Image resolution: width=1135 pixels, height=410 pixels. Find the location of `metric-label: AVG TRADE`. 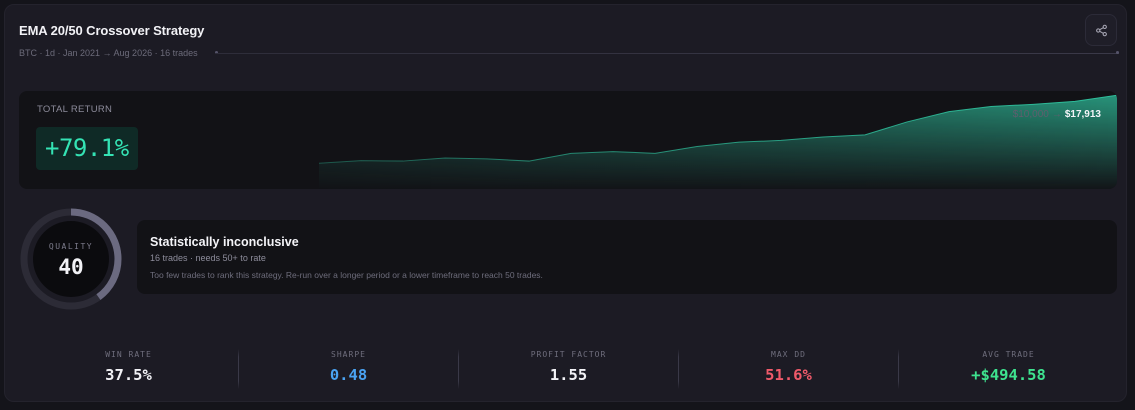

metric-label: AVG TRADE is located at coordinates (1008, 354).